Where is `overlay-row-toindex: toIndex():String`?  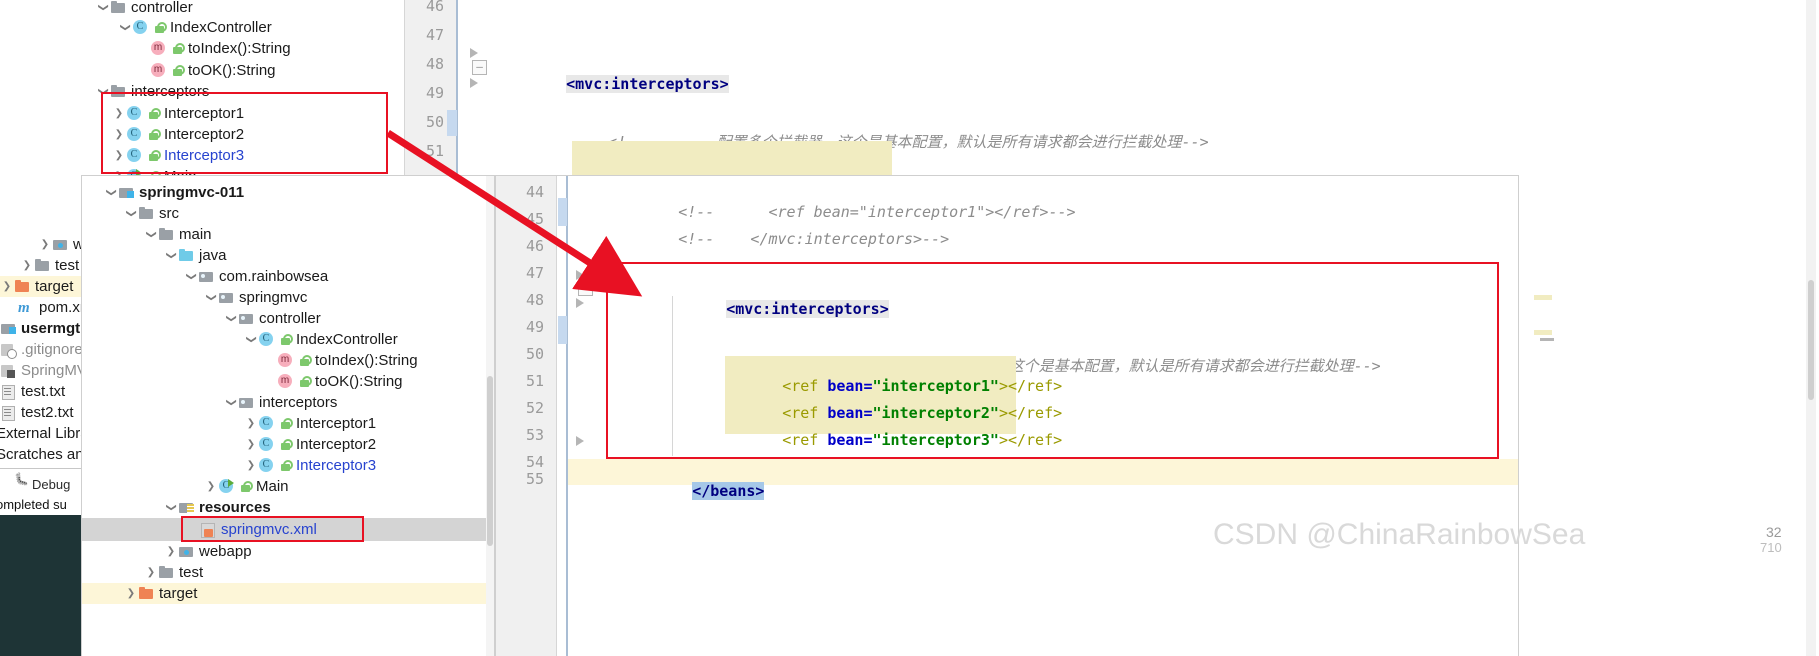
overlay-row-toindex: toIndex():String is located at coordinates (347, 360).